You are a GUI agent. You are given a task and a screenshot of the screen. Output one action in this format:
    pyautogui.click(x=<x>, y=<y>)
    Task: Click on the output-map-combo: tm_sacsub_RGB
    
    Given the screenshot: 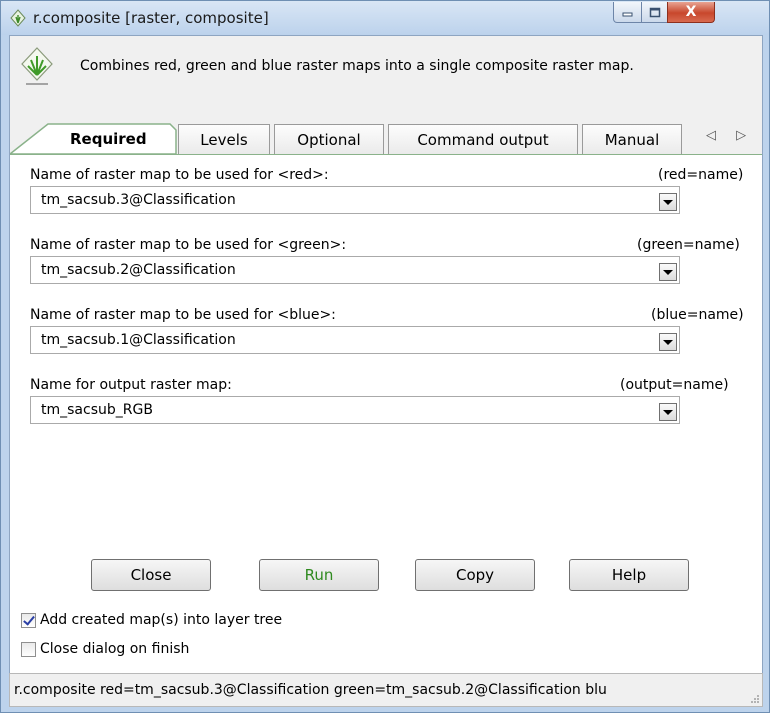 What is the action you would take?
    pyautogui.click(x=355, y=410)
    